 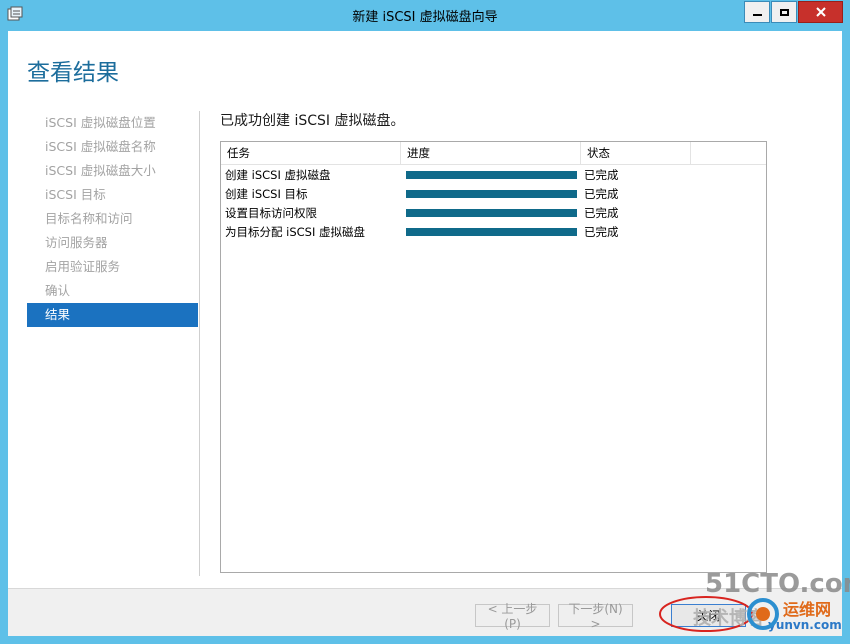 I want to click on nav-step-label: iSCSI 虚拟磁盘名称, so click(x=100, y=146).